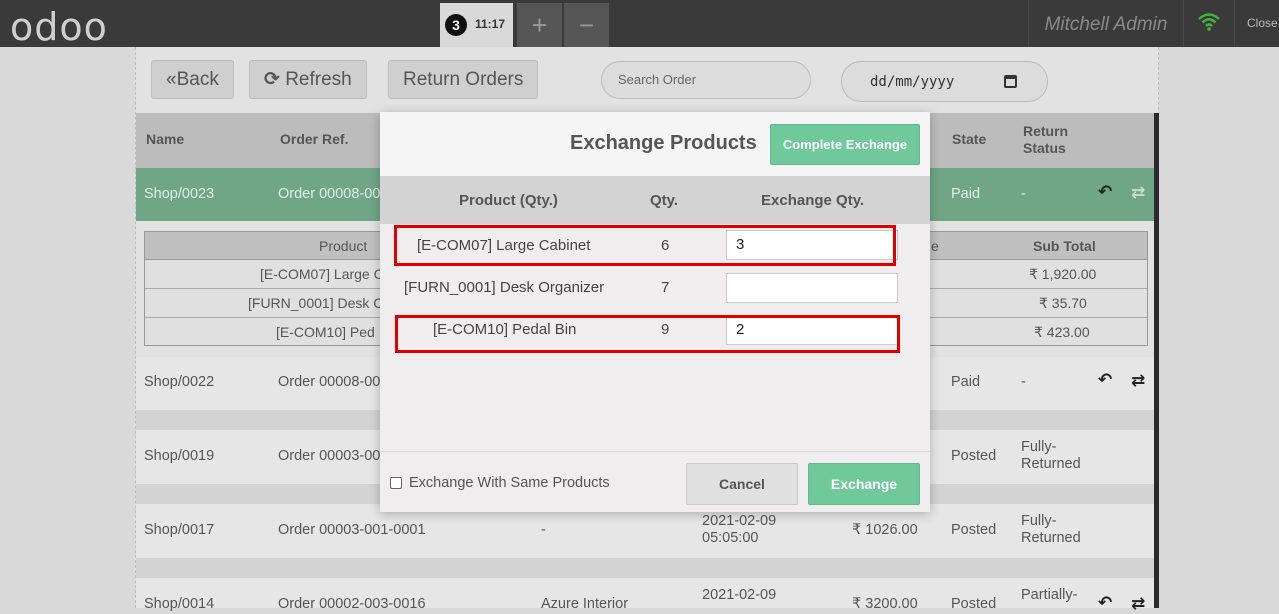 The width and height of the screenshot is (1279, 614). I want to click on order-tab: 3 11:17, so click(476, 25).